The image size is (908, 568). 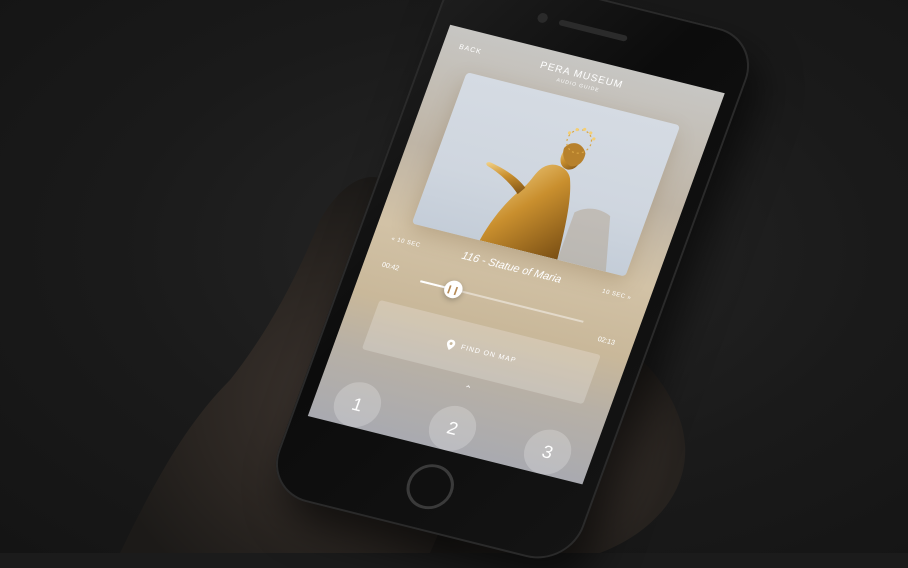 I want to click on map-pin-icon, so click(x=451, y=344).